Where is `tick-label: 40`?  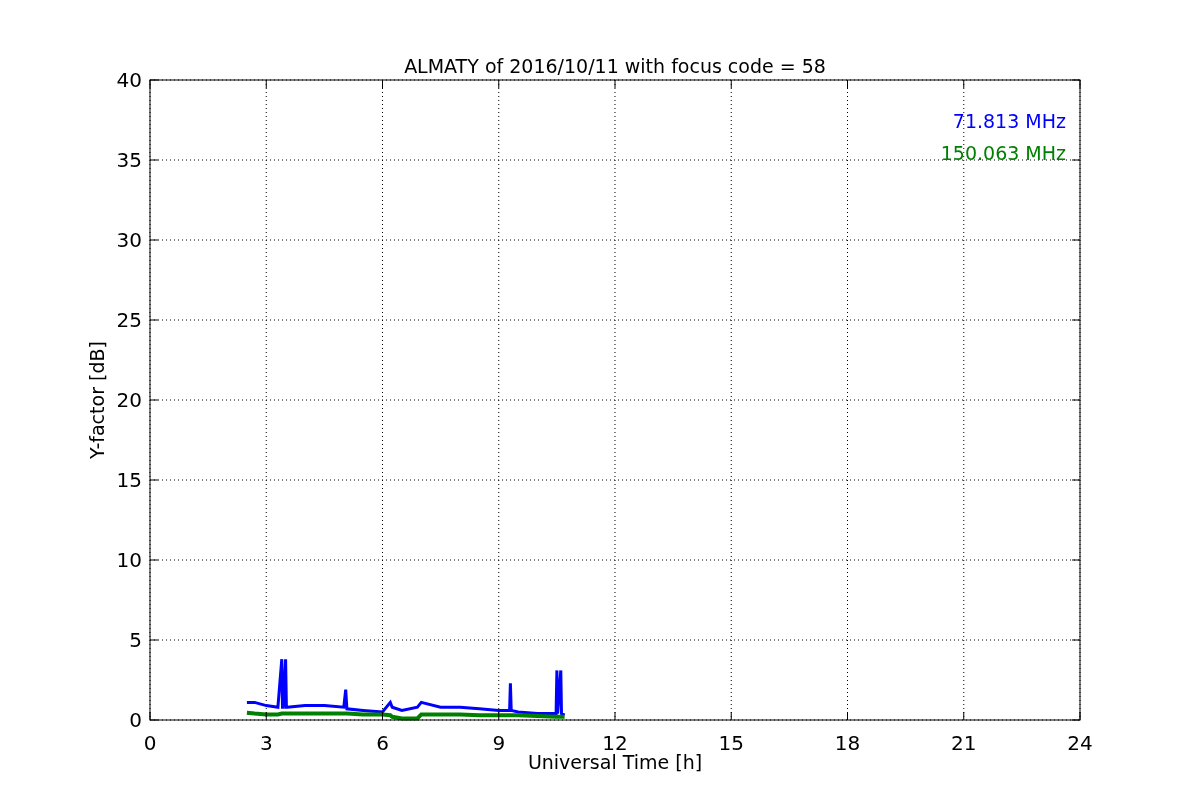 tick-label: 40 is located at coordinates (129, 80).